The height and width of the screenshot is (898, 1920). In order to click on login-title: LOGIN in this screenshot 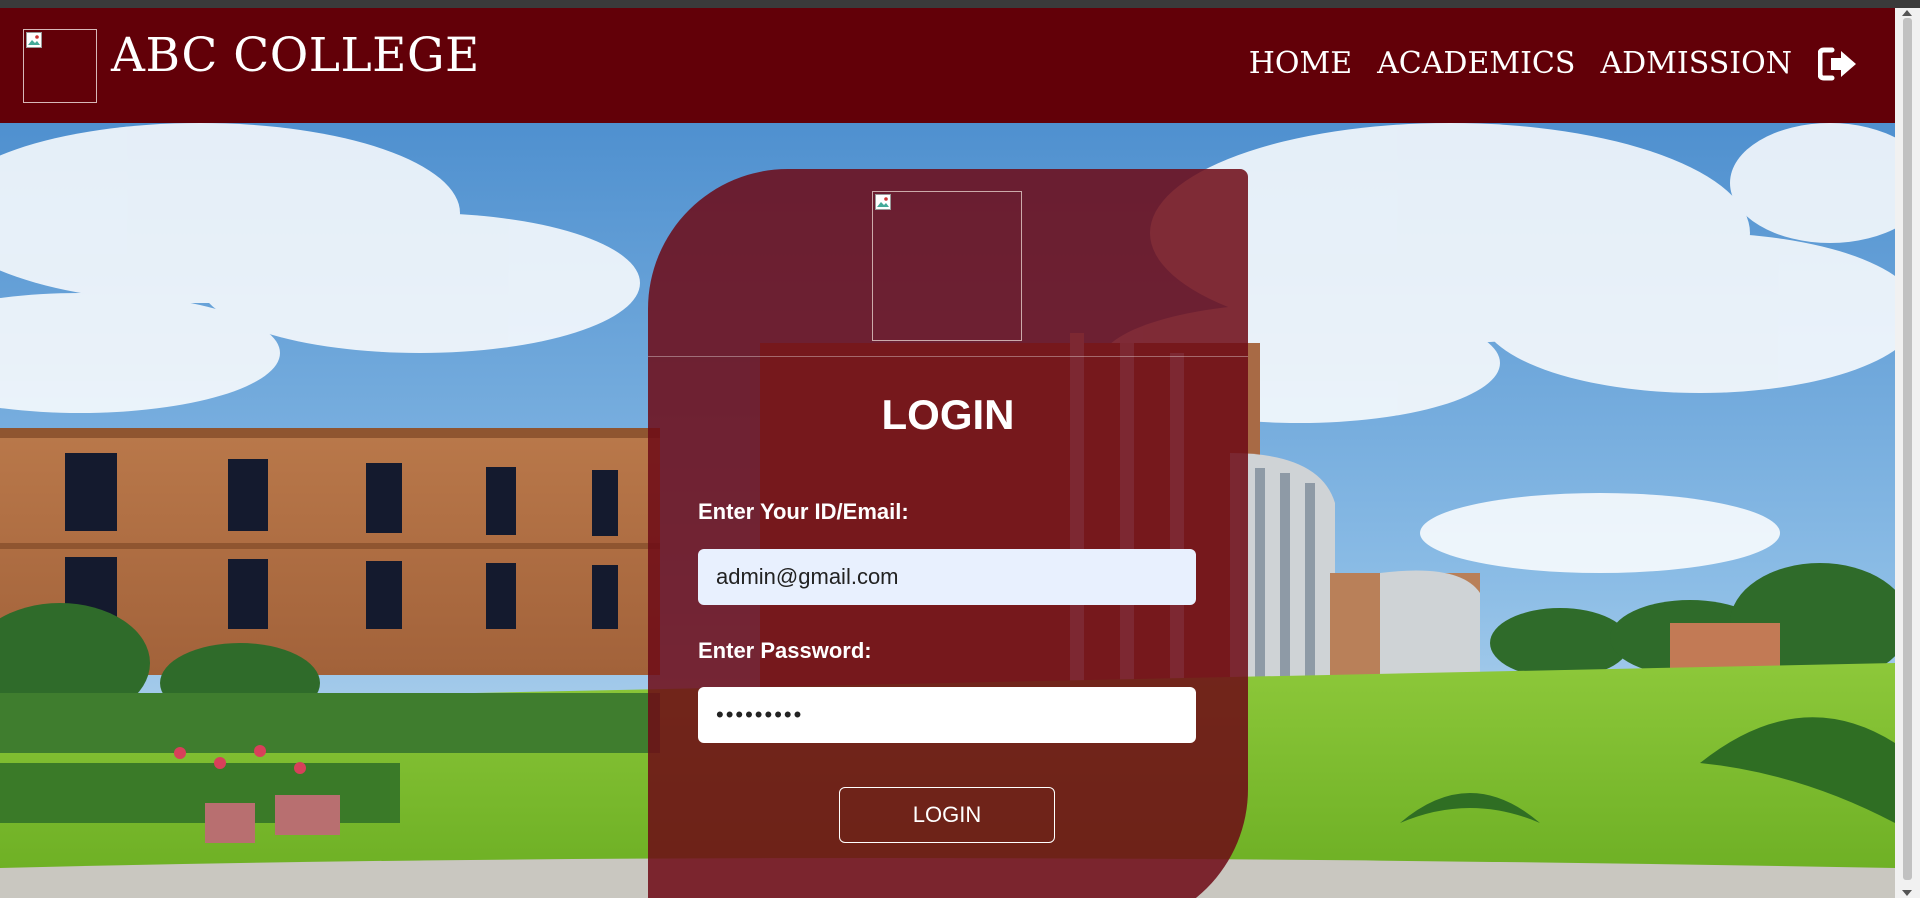, I will do `click(948, 414)`.